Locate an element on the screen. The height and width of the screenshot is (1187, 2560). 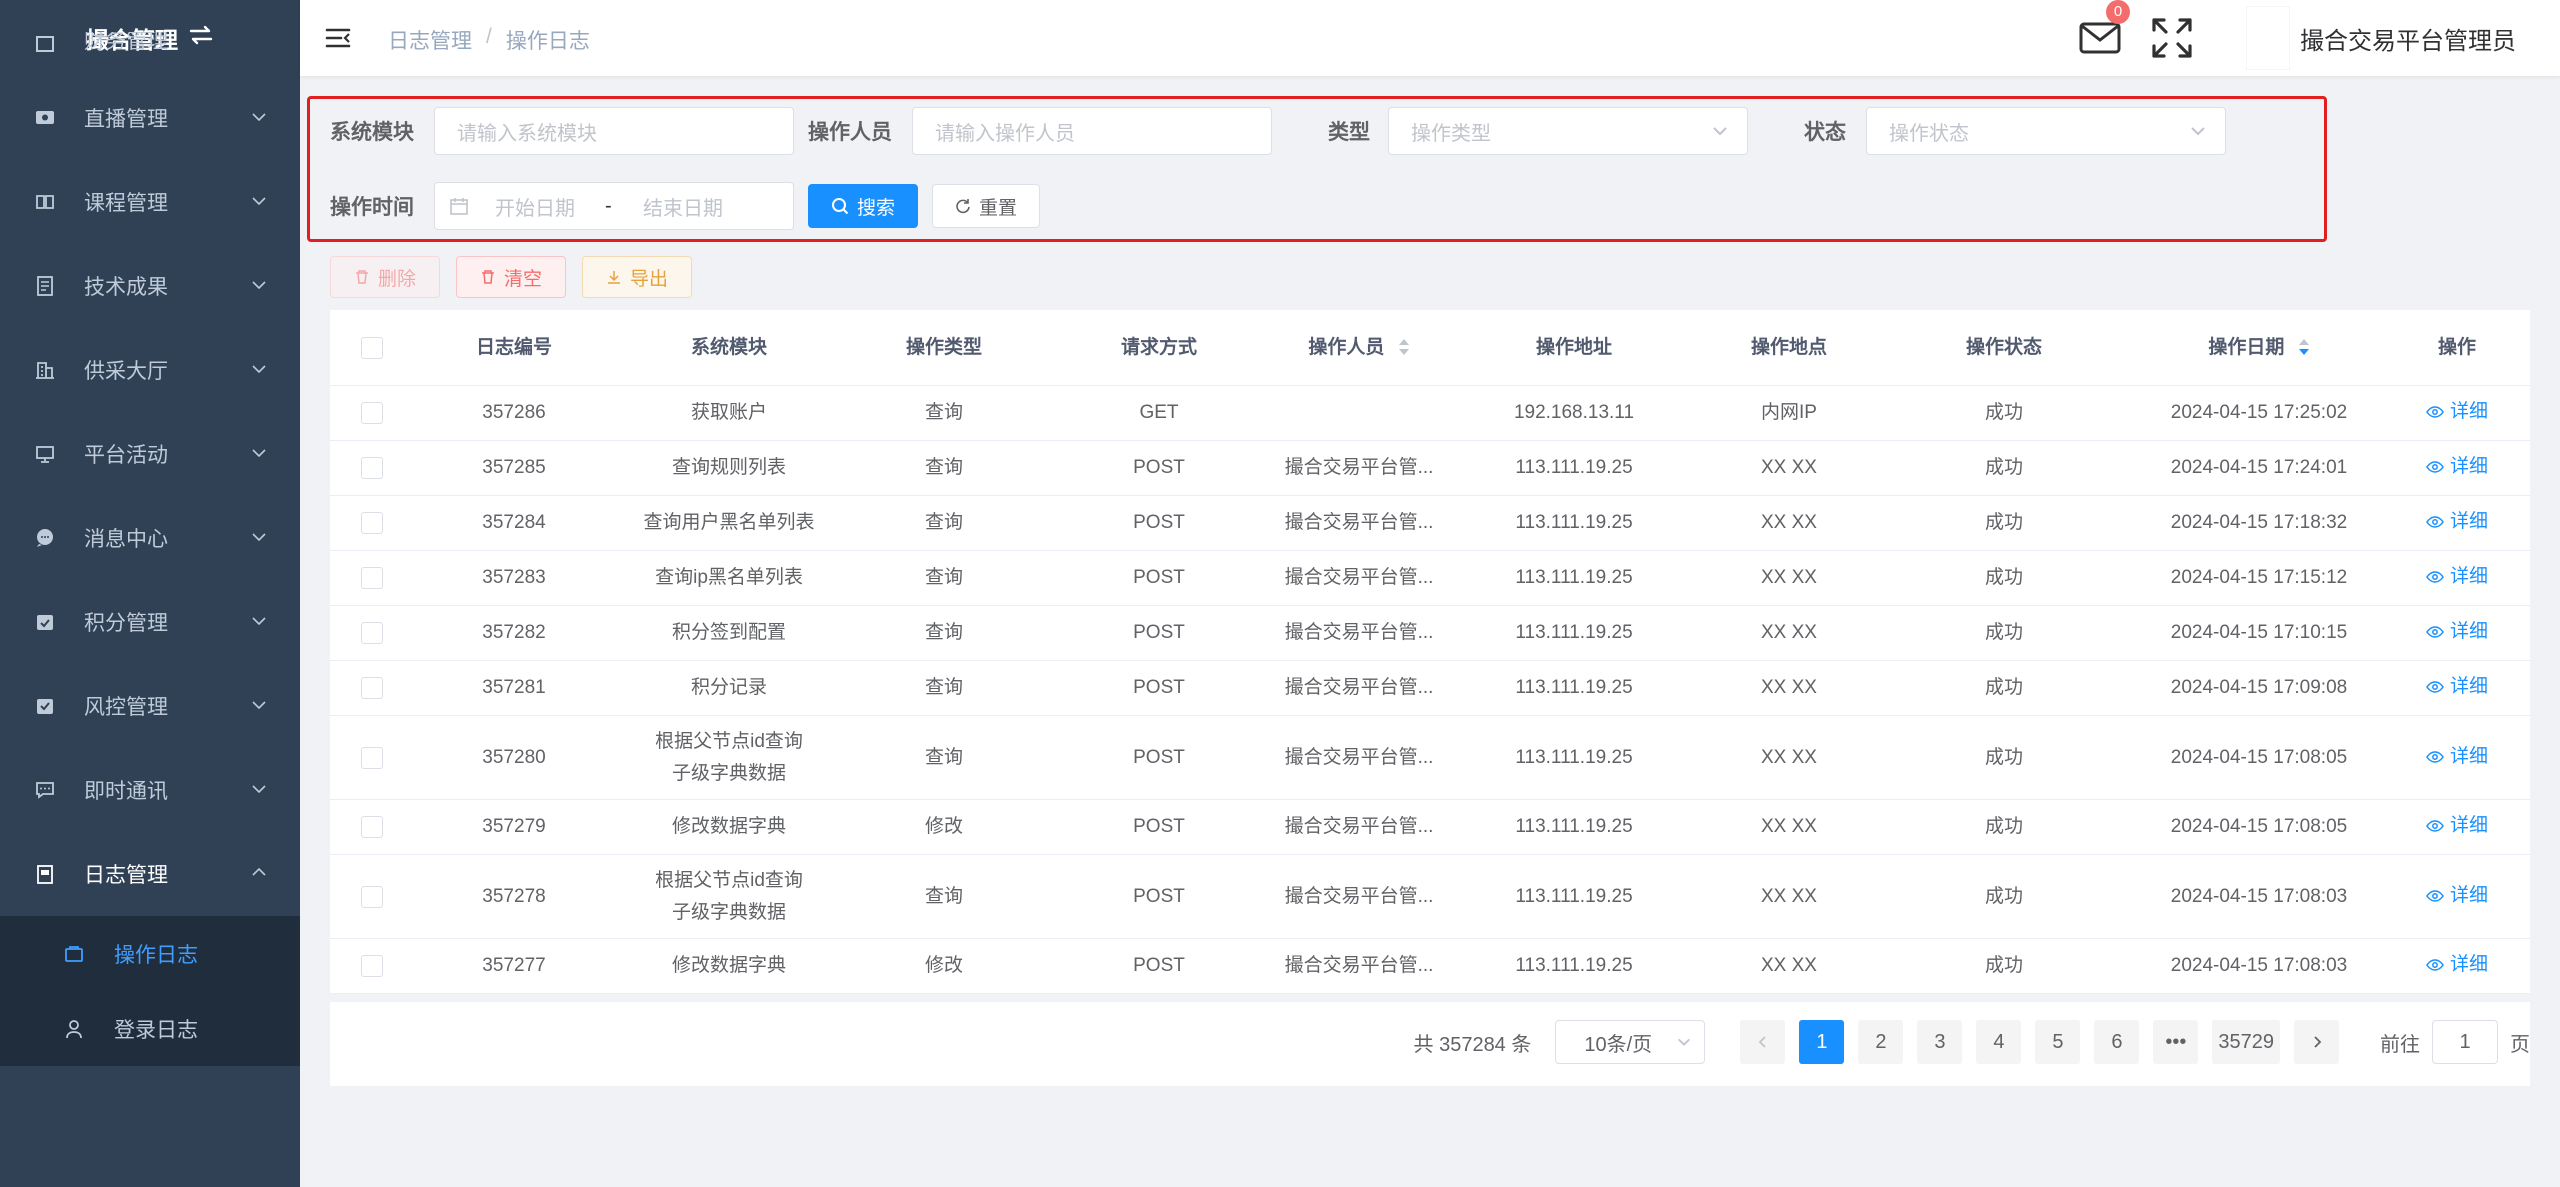
cell-date: 2024-04-15 17:09:08 is located at coordinates (2259, 687).